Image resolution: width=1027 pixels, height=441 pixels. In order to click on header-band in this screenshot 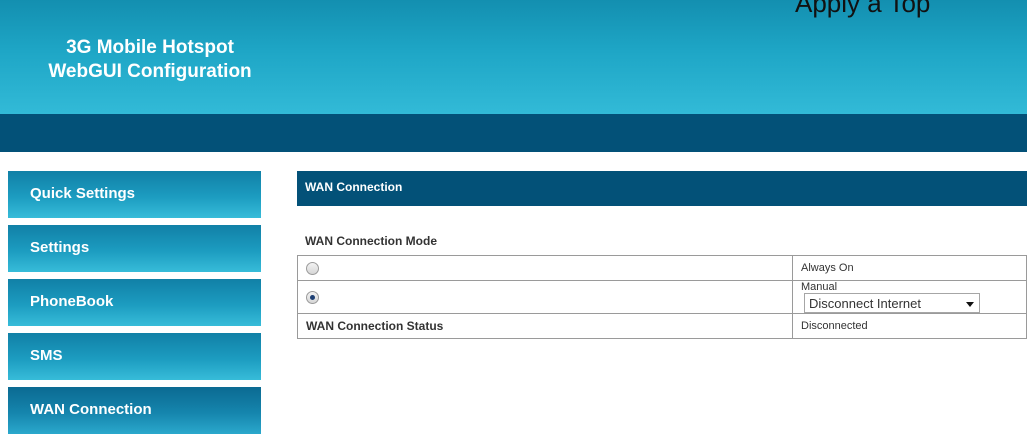, I will do `click(513, 133)`.